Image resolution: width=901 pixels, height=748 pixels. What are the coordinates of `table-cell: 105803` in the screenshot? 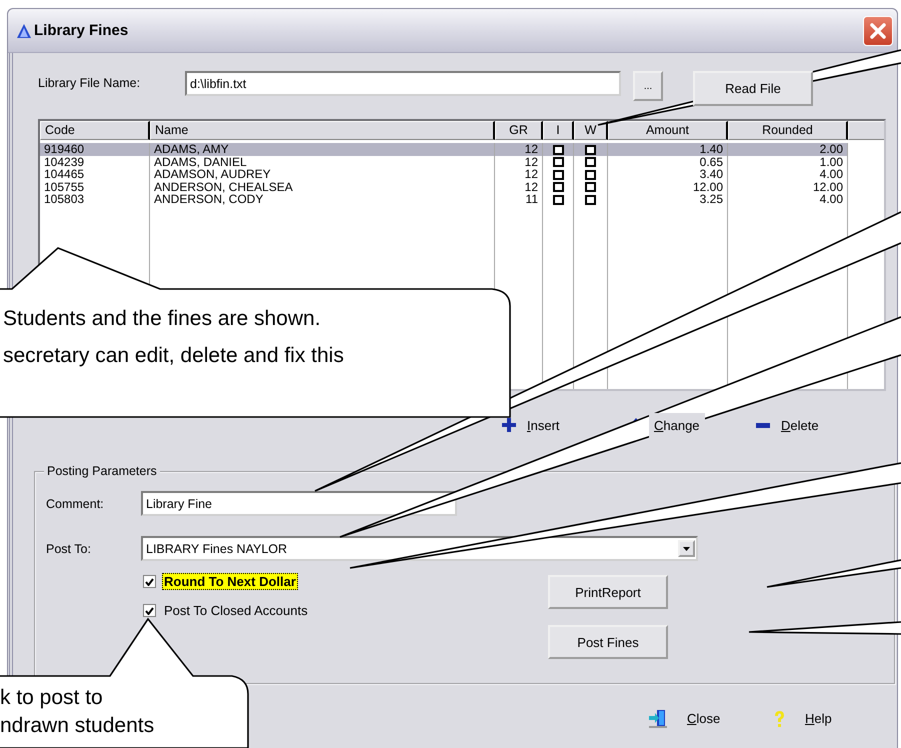 It's located at (64, 199).